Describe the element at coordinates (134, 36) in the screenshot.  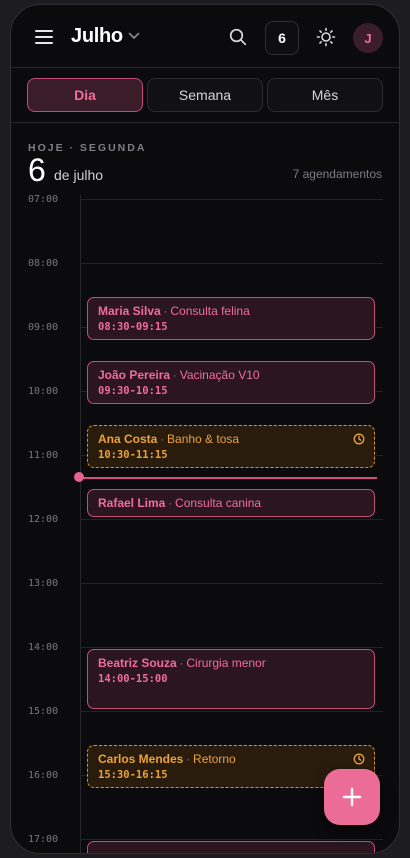
I see `chevron-down-icon` at that location.